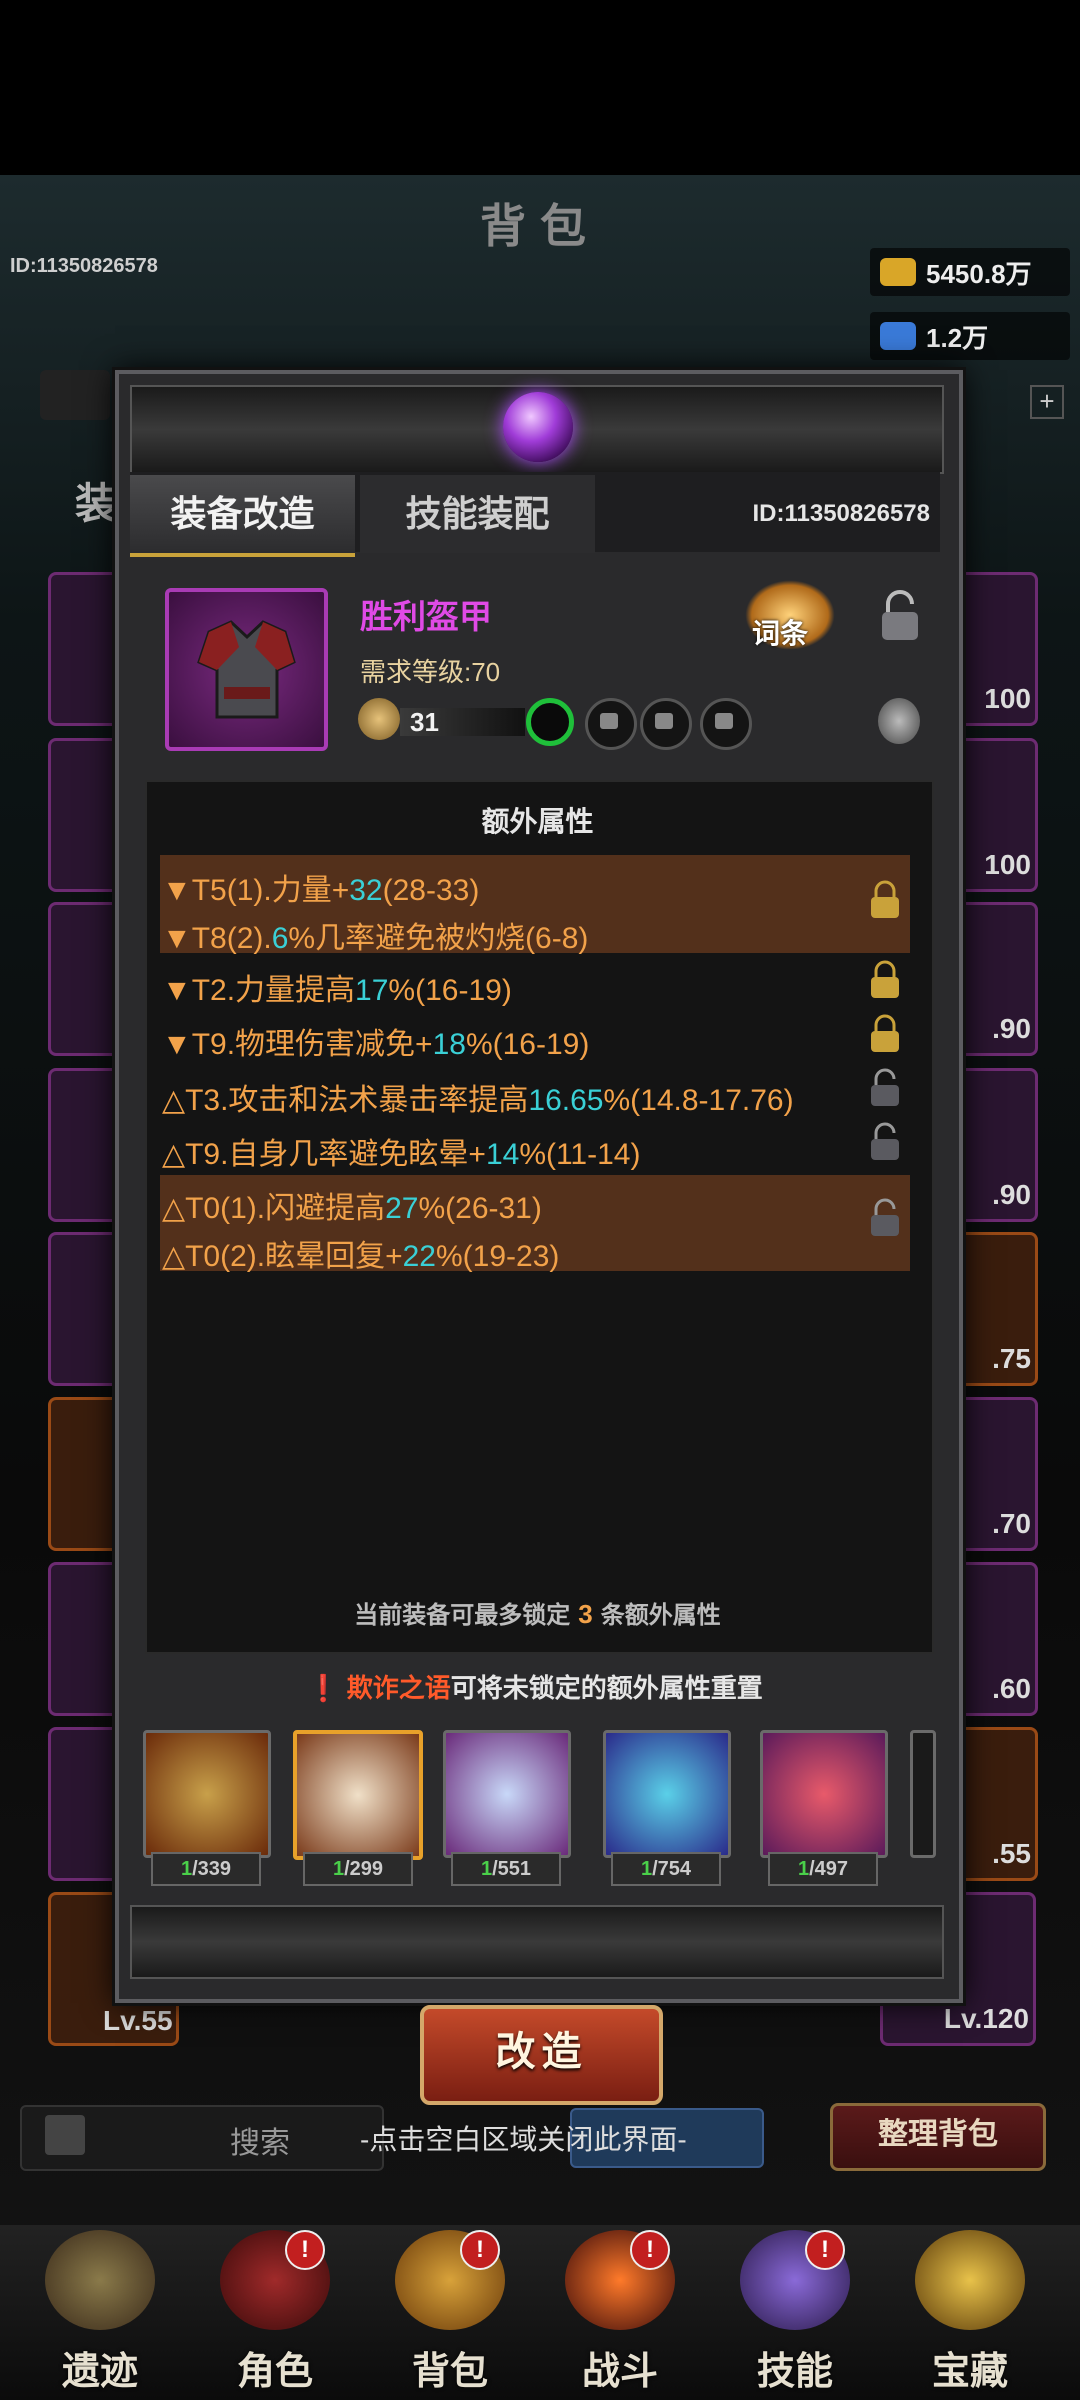  Describe the element at coordinates (957, 337) in the screenshot. I see `gem-value: 1.2万` at that location.